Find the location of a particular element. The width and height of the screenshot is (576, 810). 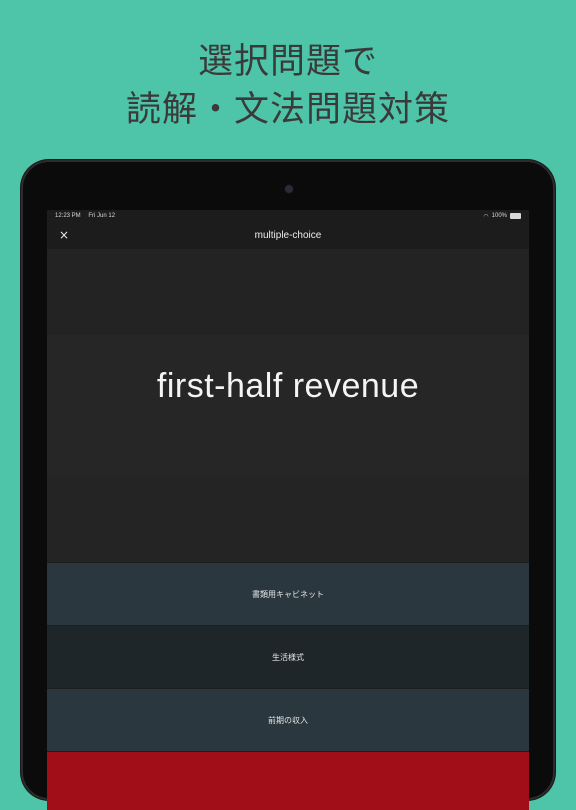

choice-button-3: 前期の収入 is located at coordinates (288, 719).